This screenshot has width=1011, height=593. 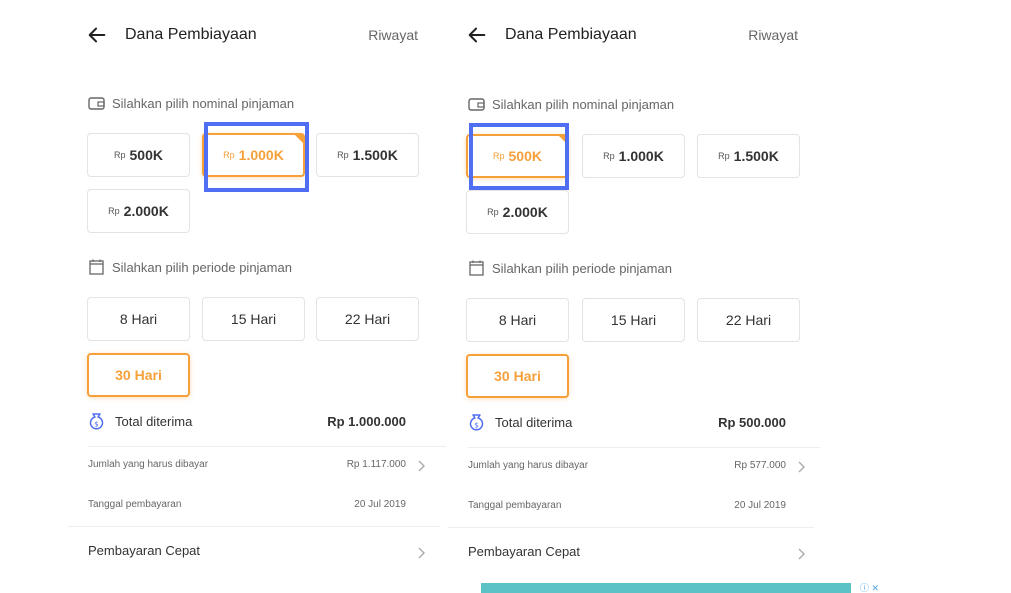 What do you see at coordinates (875, 588) in the screenshot?
I see `ad-close-icon: ✕` at bounding box center [875, 588].